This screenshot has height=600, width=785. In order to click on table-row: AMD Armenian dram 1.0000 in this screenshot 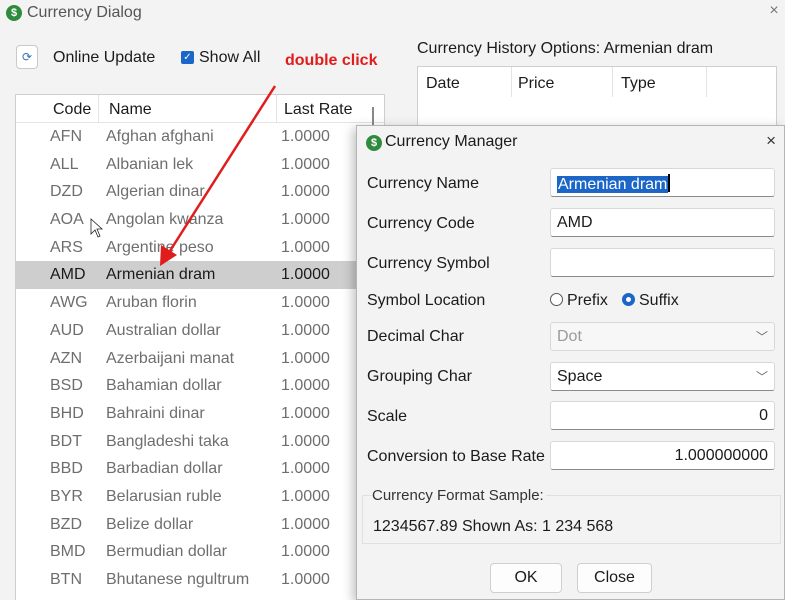, I will do `click(200, 275)`.